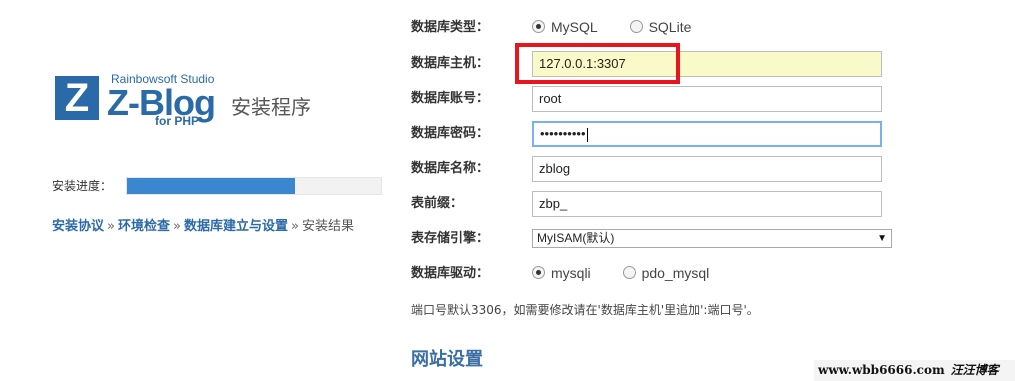 The image size is (1015, 381). I want to click on table-prefix-label: 表前缀：, so click(437, 203).